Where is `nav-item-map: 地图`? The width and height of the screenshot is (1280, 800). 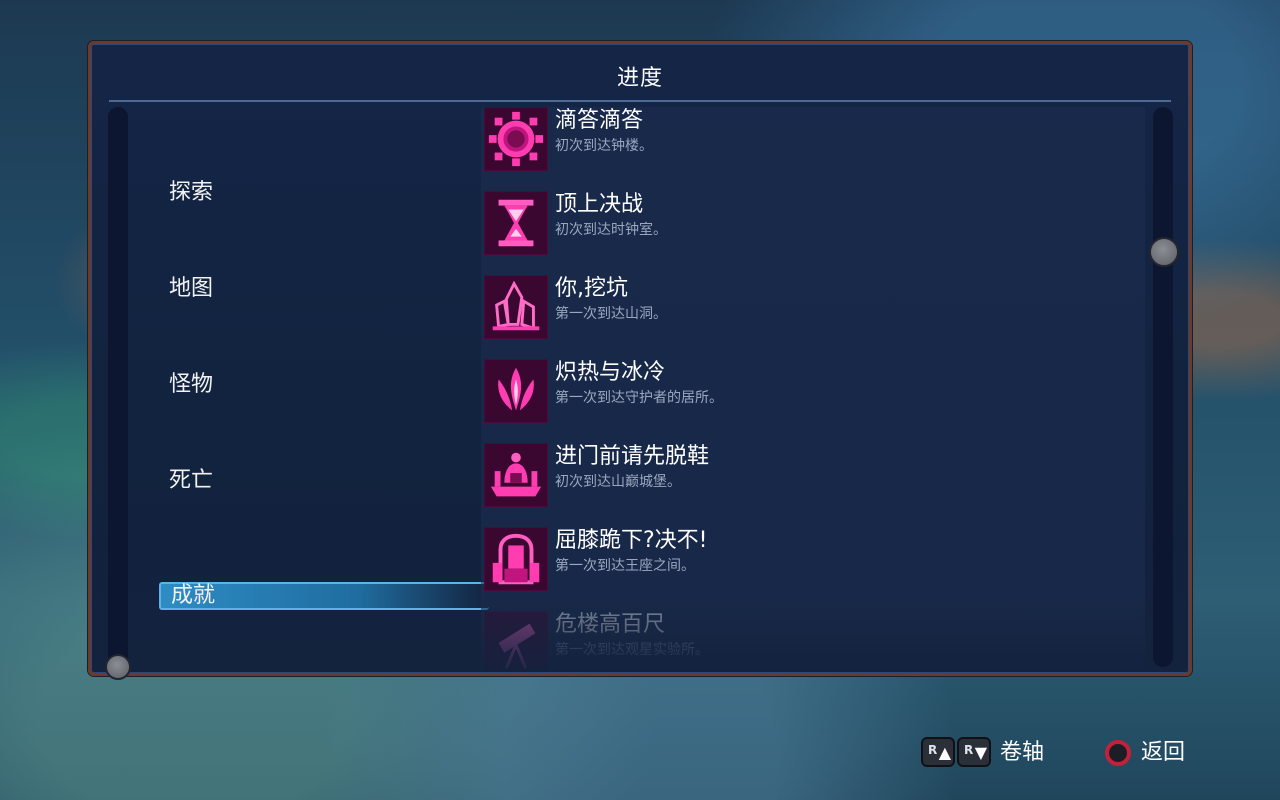
nav-item-map: 地图 is located at coordinates (191, 289).